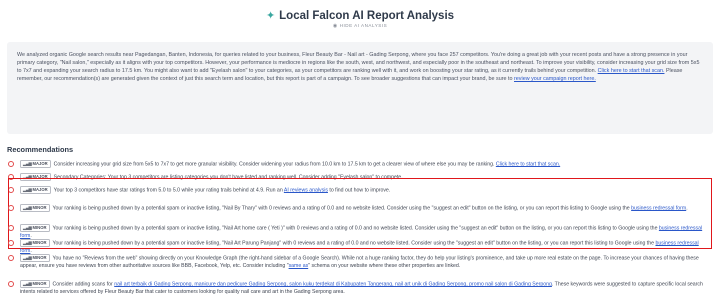  Describe the element at coordinates (528, 164) in the screenshot. I see `recommendation-link: Click here to start that scan.` at that location.